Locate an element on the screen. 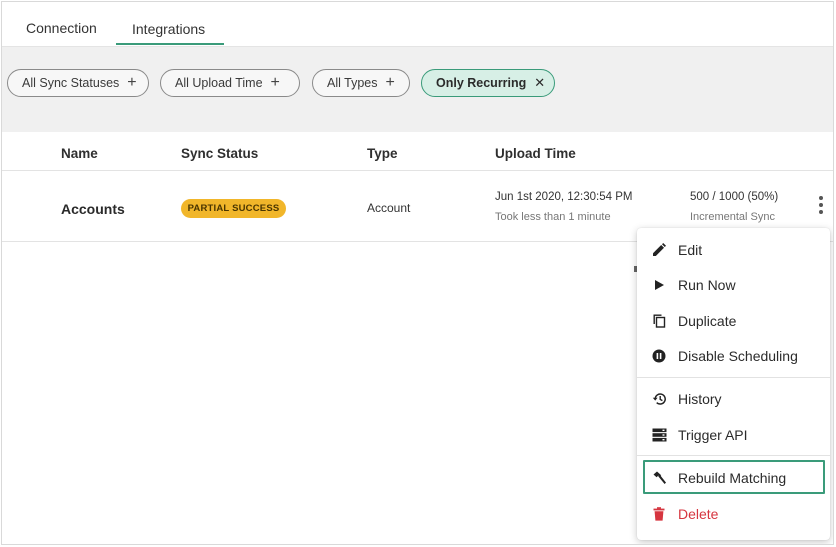  more-options-icon is located at coordinates (821, 205).